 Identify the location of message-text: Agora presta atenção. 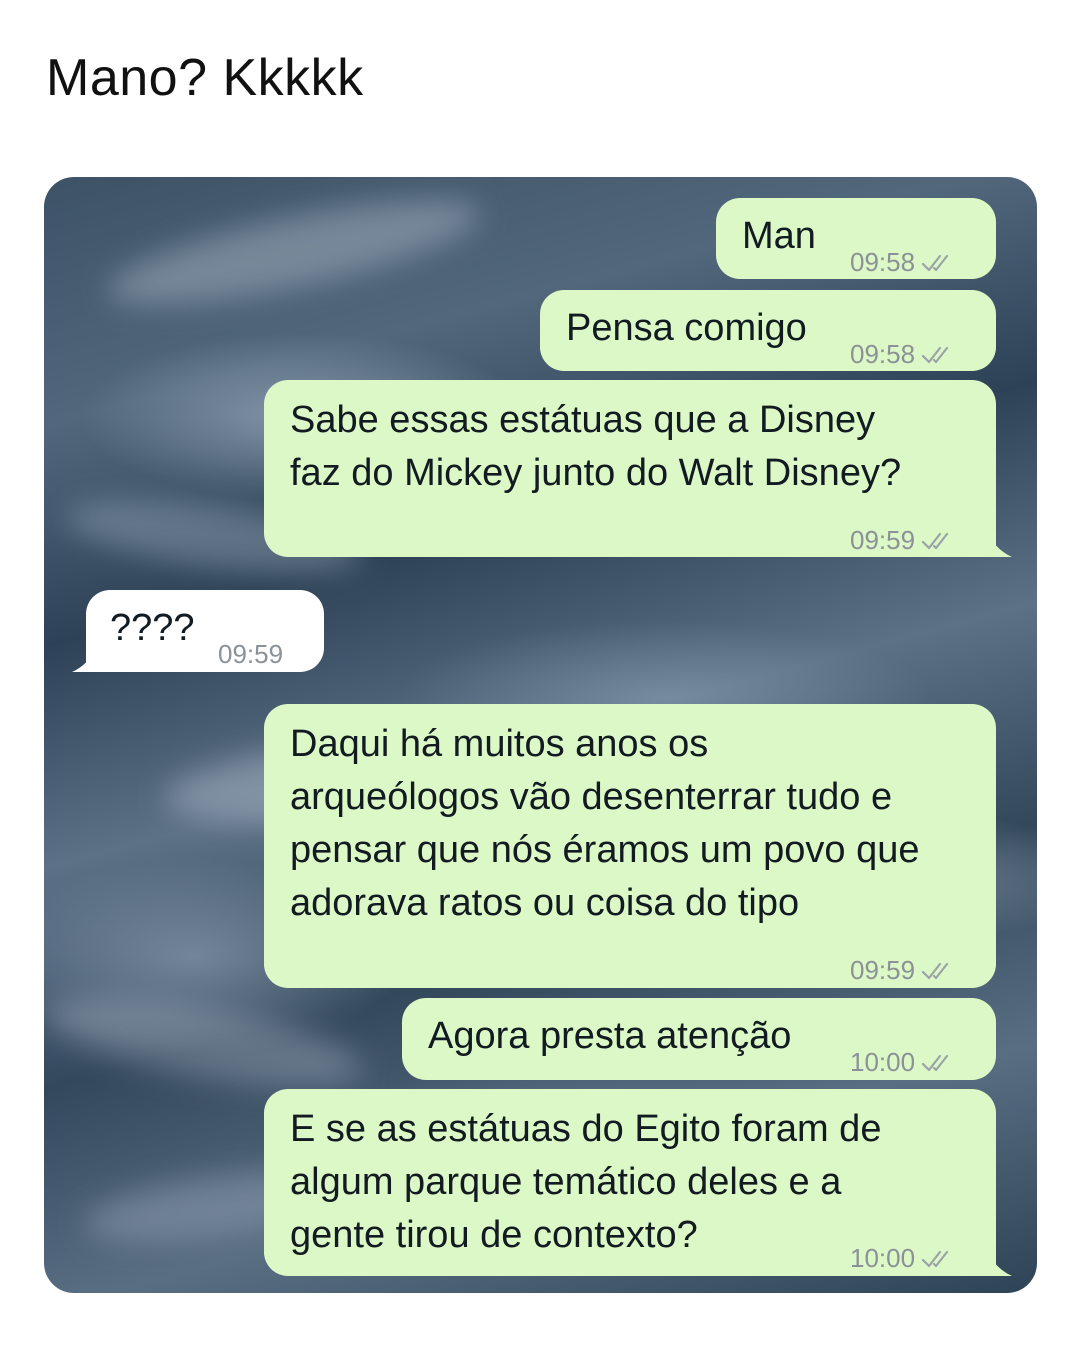
(610, 1036).